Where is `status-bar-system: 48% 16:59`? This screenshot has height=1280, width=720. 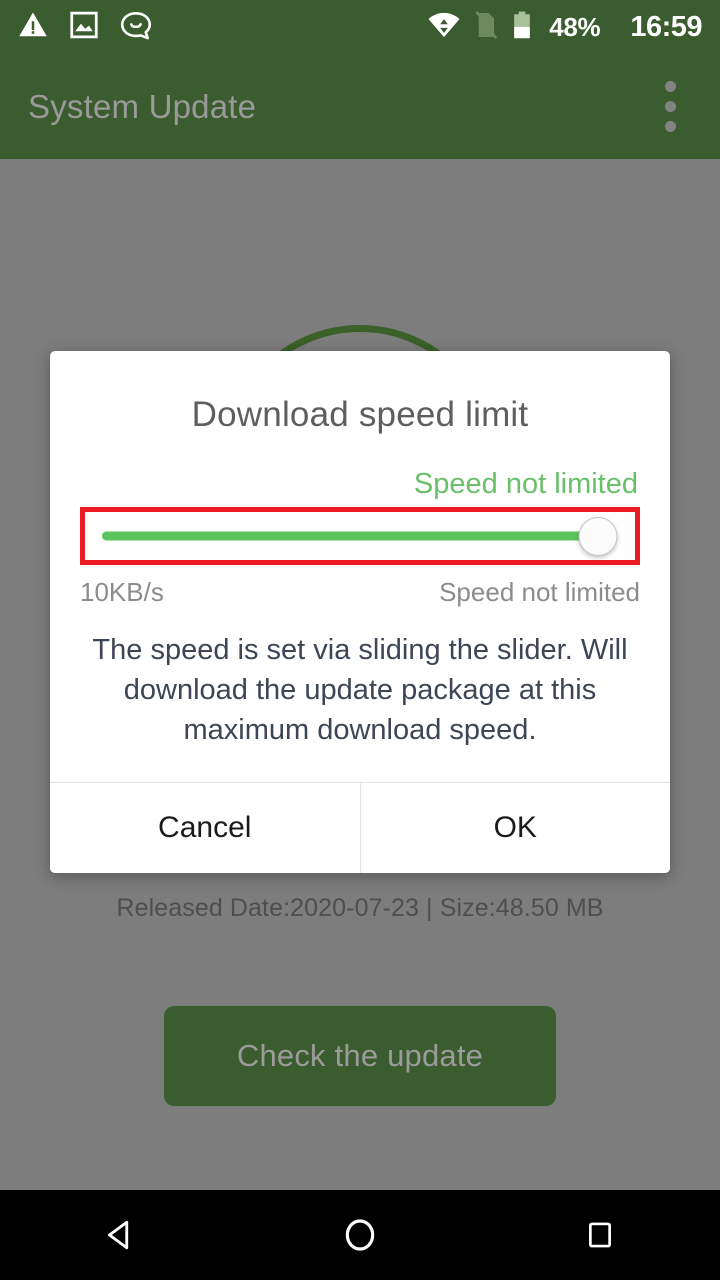
status-bar-system: 48% 16:59 is located at coordinates (564, 27).